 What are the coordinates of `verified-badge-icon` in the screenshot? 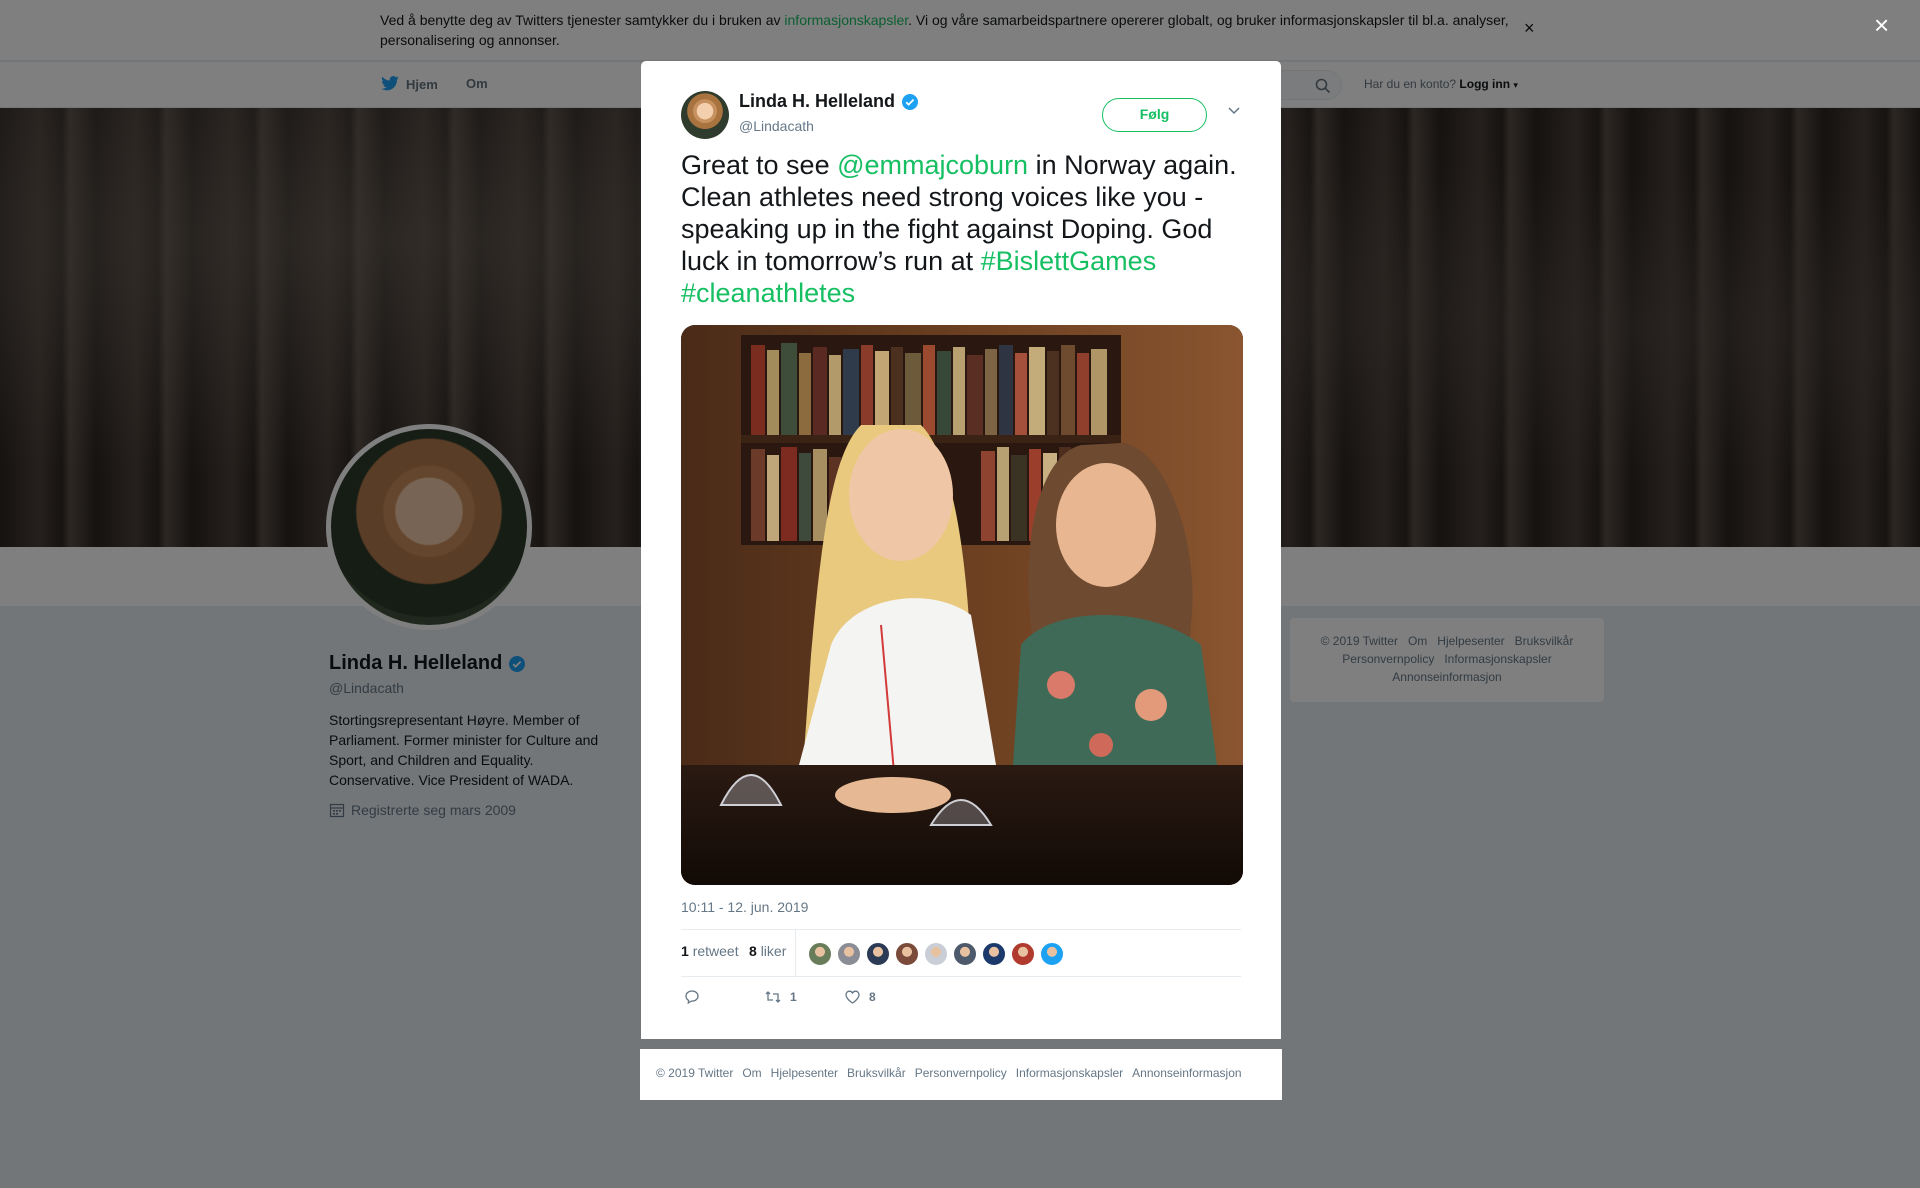 It's located at (910, 101).